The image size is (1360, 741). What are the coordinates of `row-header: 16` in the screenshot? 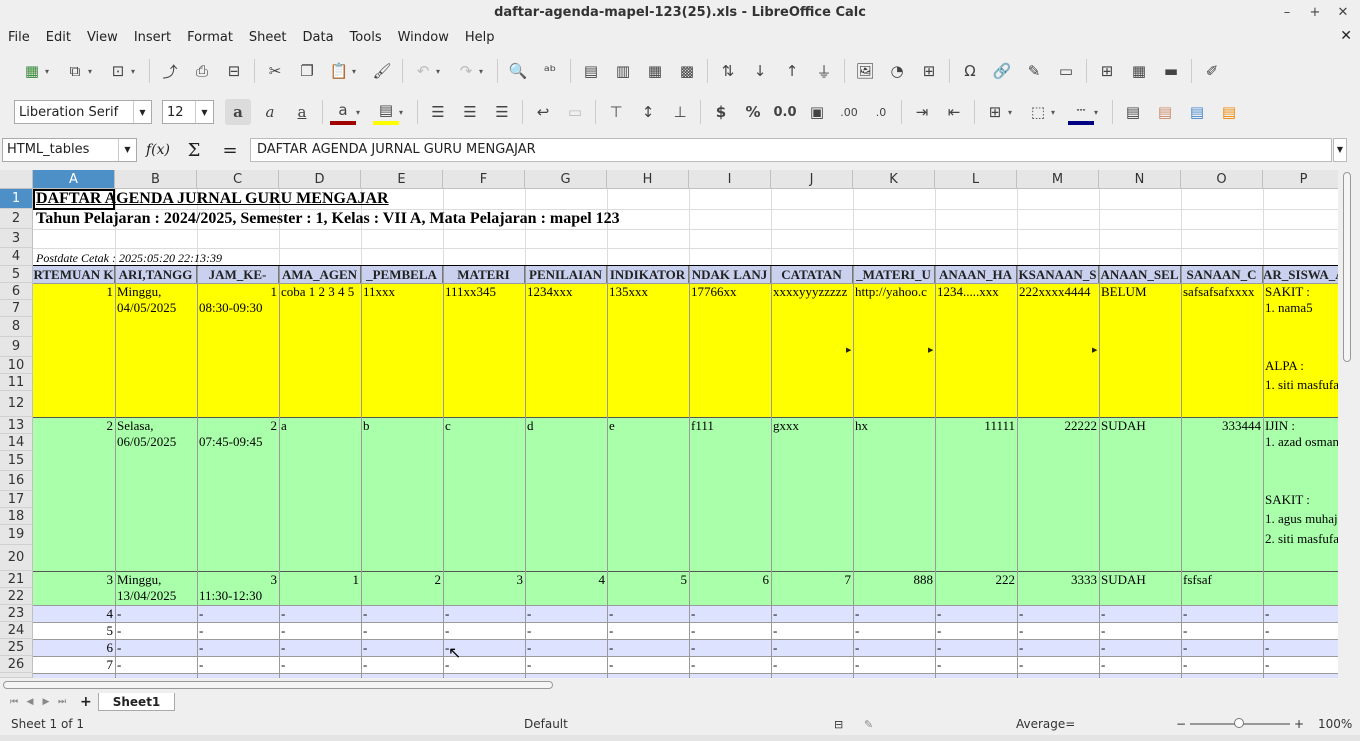 It's located at (16, 481).